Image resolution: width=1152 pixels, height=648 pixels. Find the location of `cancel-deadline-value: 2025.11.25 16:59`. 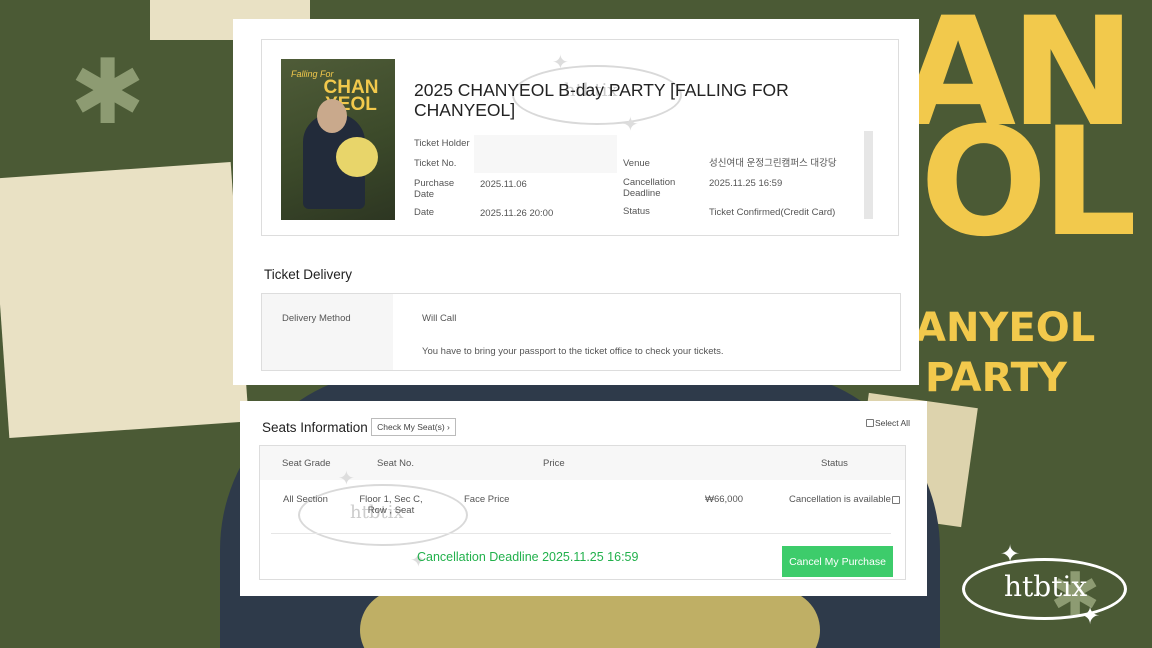

cancel-deadline-value: 2025.11.25 16:59 is located at coordinates (746, 183).